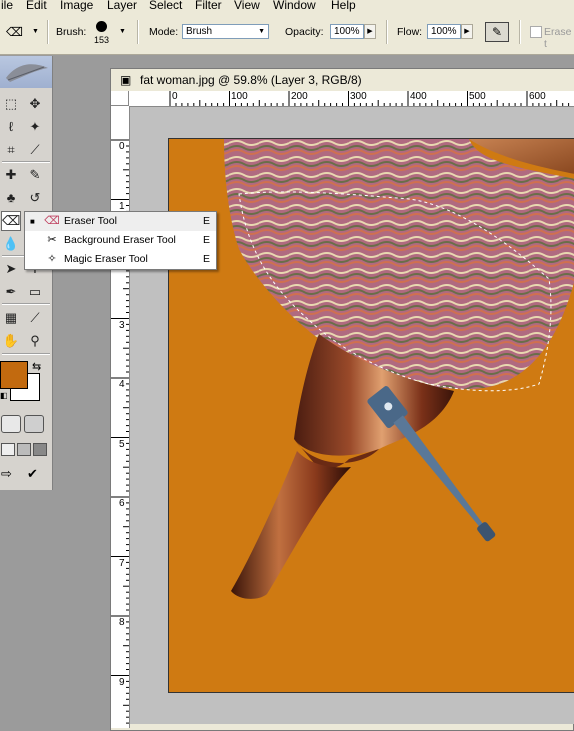 The width and height of the screenshot is (574, 731). Describe the element at coordinates (71, 32) in the screenshot. I see `brush-label: Brush:` at that location.